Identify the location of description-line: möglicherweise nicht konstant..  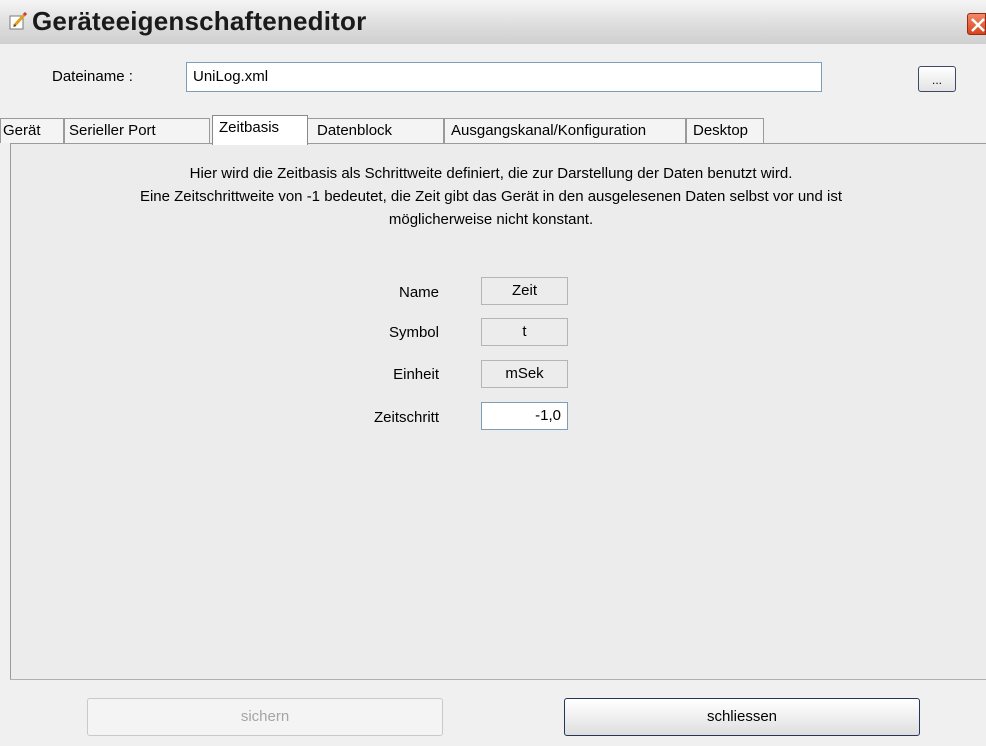
(491, 219).